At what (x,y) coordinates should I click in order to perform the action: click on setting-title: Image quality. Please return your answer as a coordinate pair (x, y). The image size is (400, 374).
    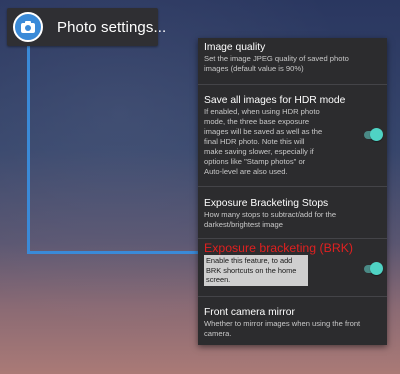
    Looking at the image, I should click on (235, 47).